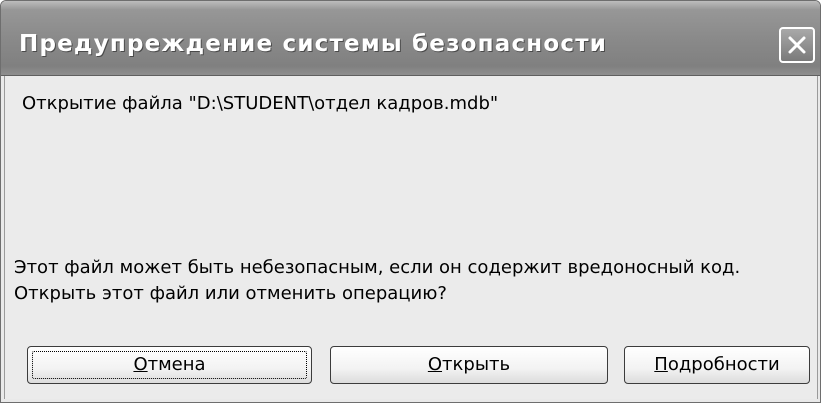 This screenshot has height=403, width=821. Describe the element at coordinates (476, 364) in the screenshot. I see `open-label-rest: ткрыть` at that location.